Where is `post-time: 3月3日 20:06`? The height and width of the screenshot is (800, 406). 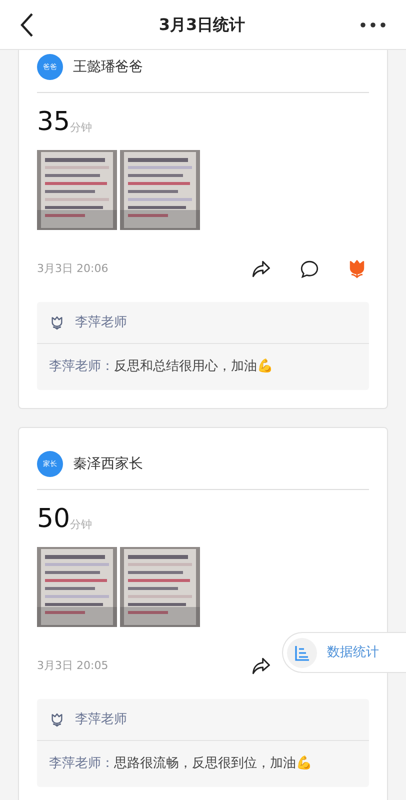
post-time: 3月3日 20:06 is located at coordinates (72, 268).